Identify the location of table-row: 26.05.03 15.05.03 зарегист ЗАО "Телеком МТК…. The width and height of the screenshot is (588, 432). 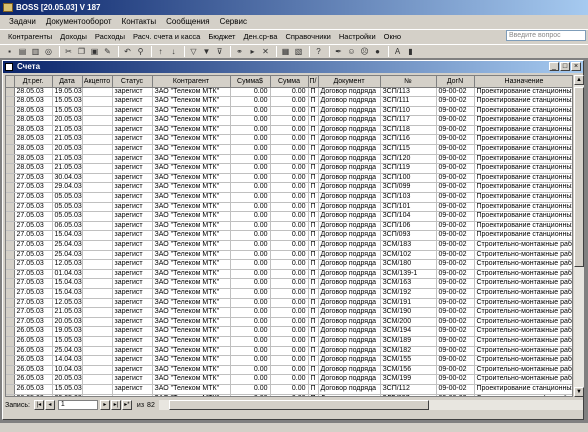
(289, 389).